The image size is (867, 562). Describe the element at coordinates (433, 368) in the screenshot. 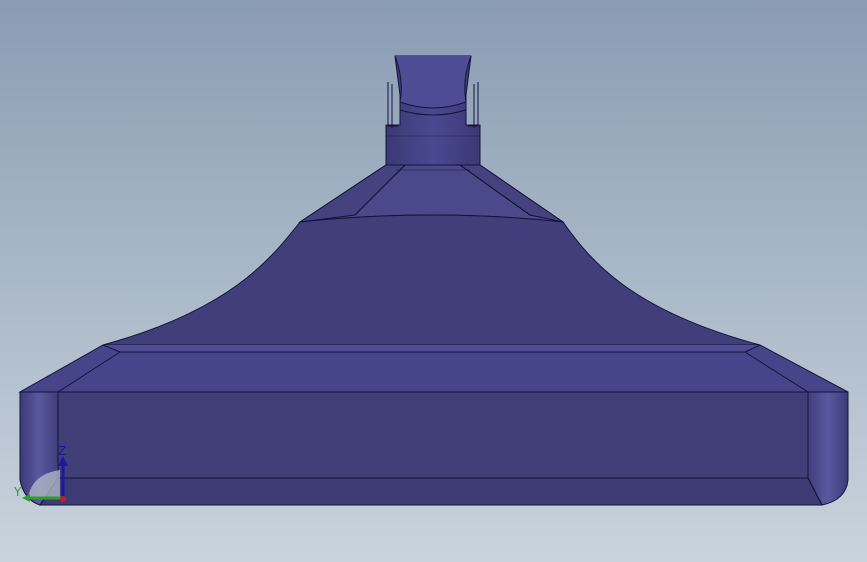

I see `base-top-chamfer` at that location.